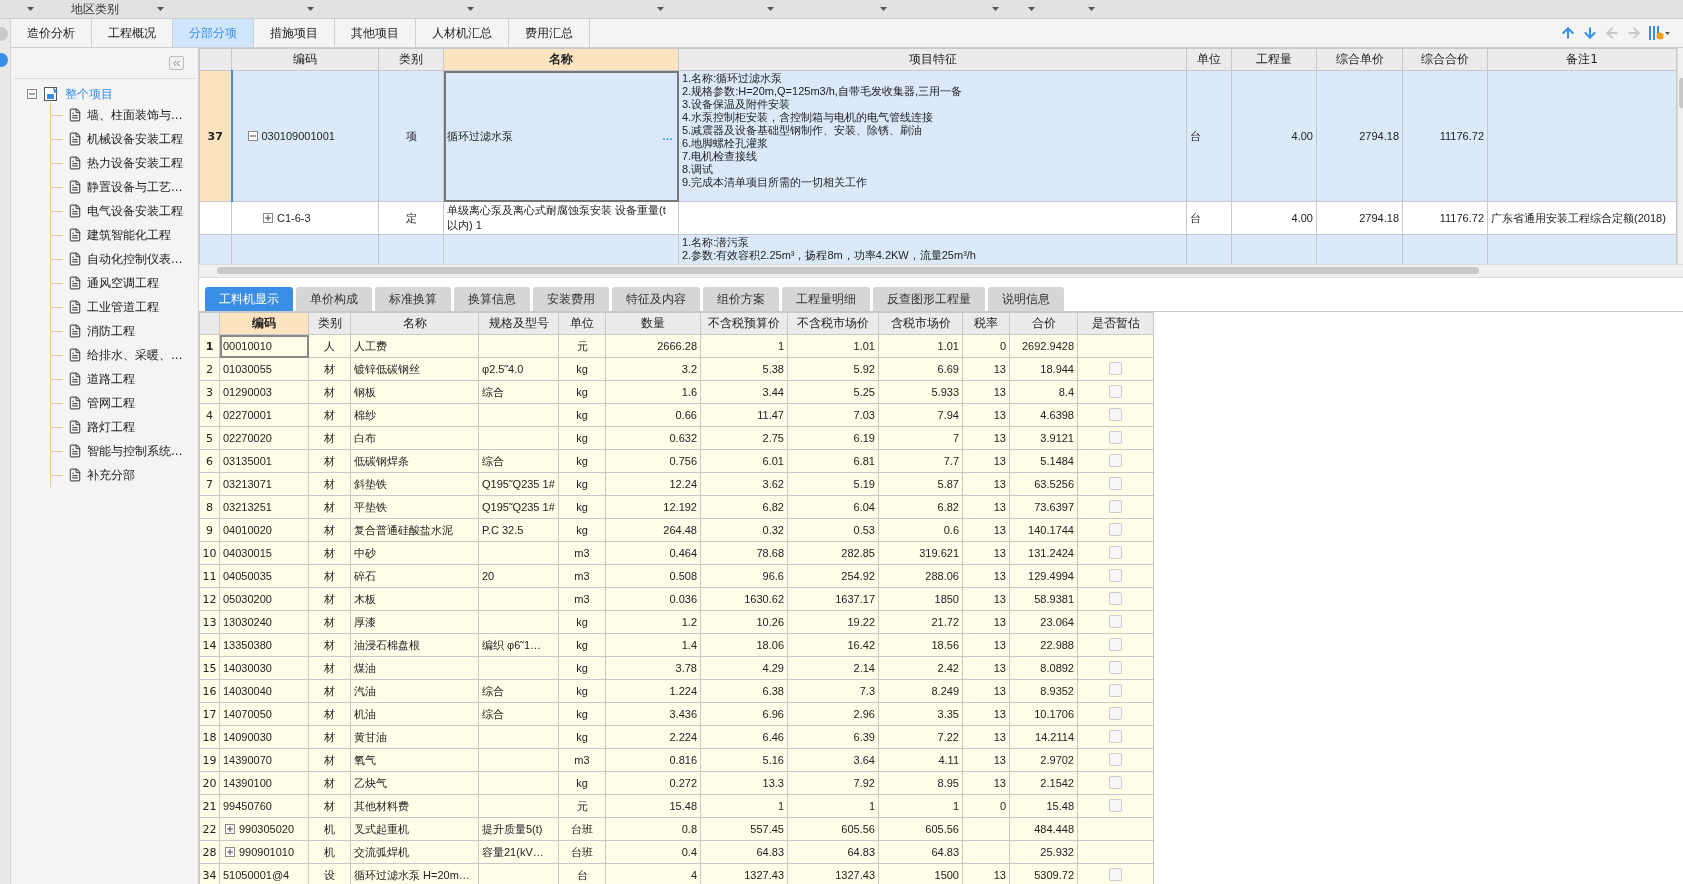 Image resolution: width=1683 pixels, height=884 pixels. Describe the element at coordinates (209, 369) in the screenshot. I see `row-number: 2` at that location.